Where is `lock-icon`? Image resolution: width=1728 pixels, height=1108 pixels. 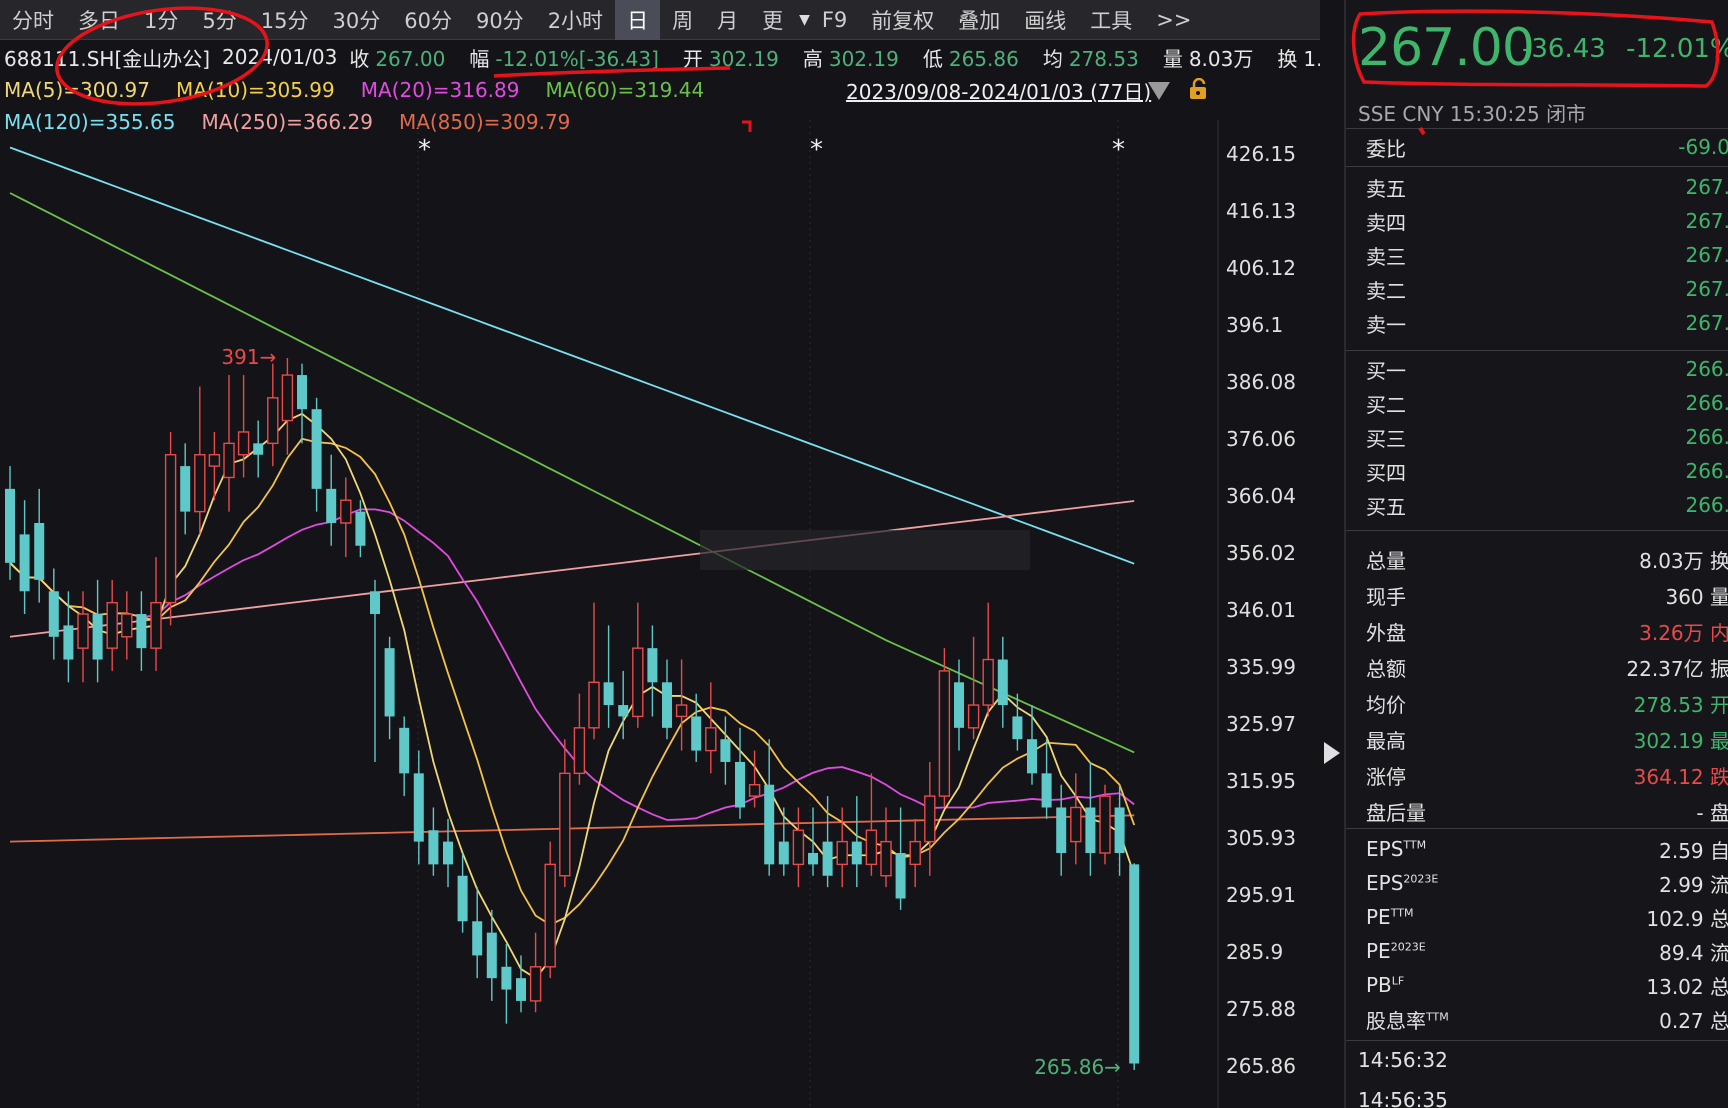
lock-icon is located at coordinates (1198, 89).